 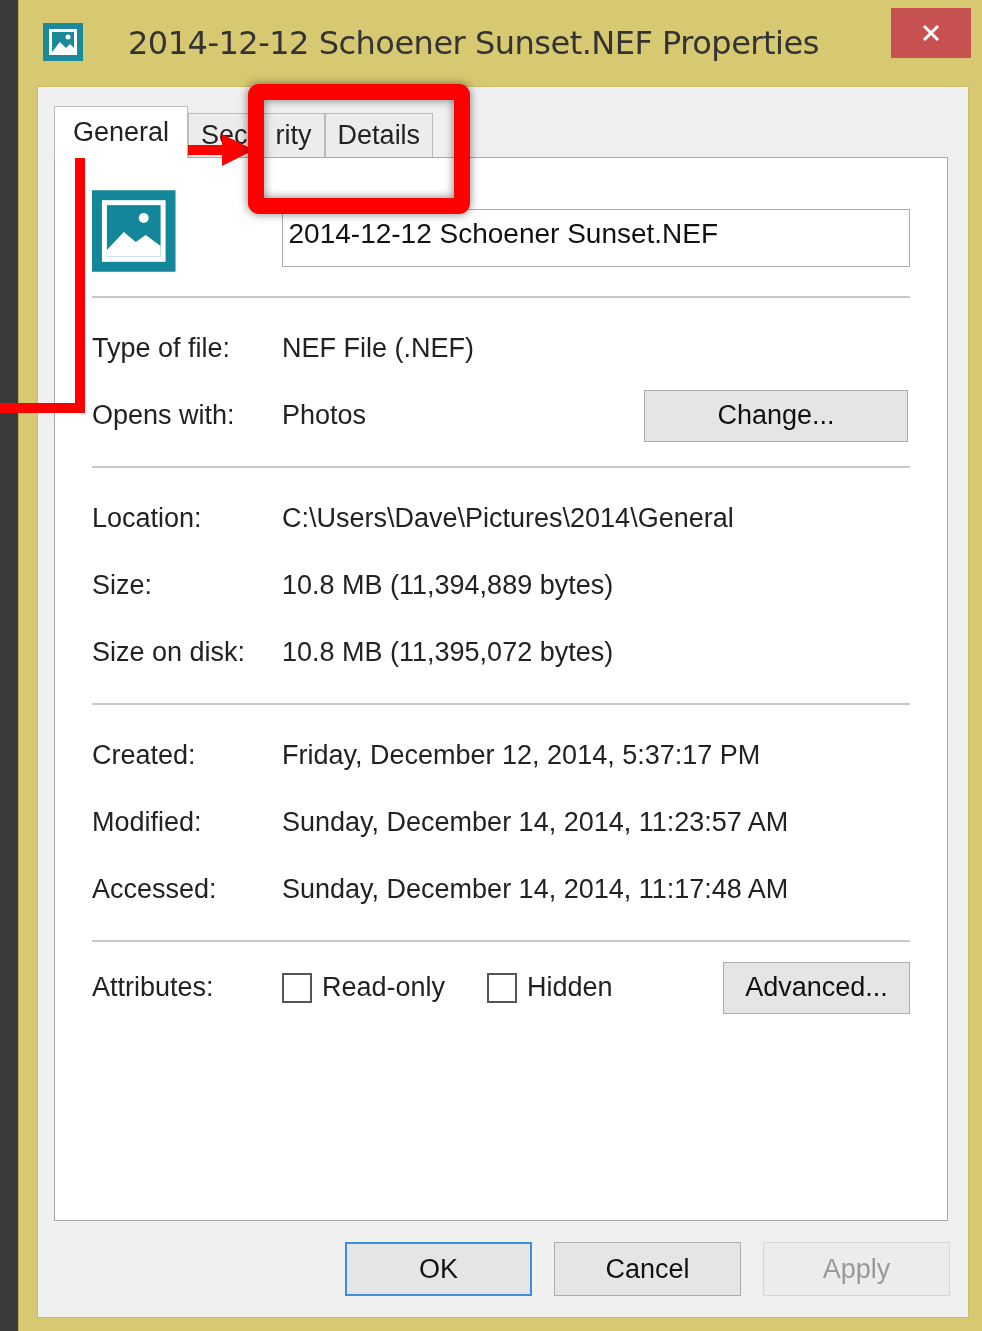 I want to click on property-label: Created:, so click(x=144, y=755).